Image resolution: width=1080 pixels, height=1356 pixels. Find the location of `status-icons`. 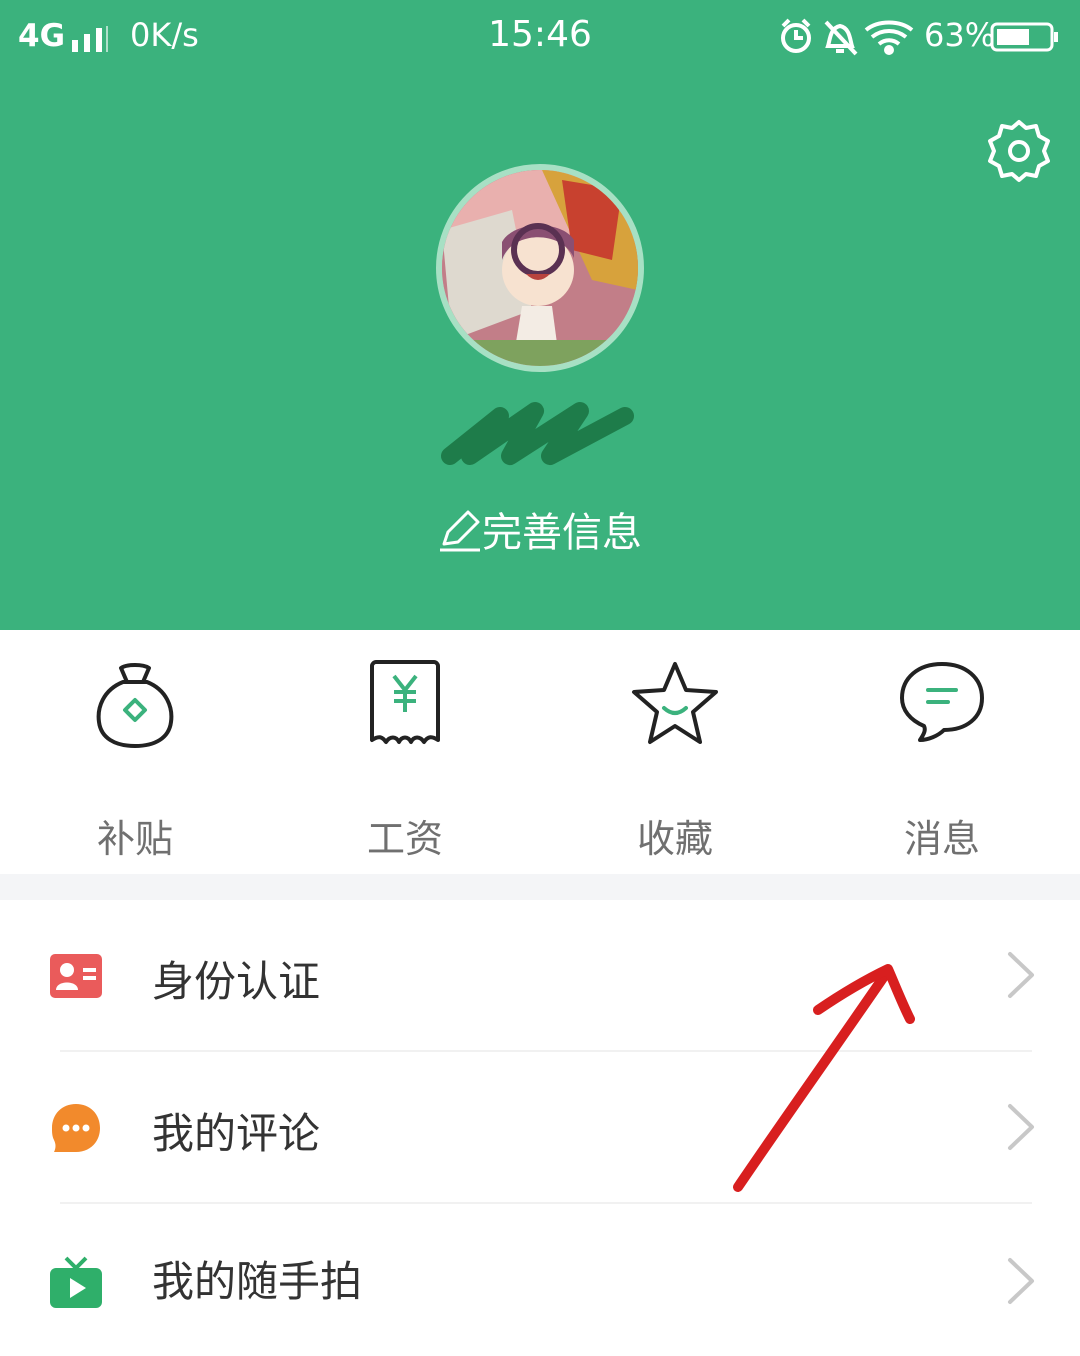

status-icons is located at coordinates (847, 37).